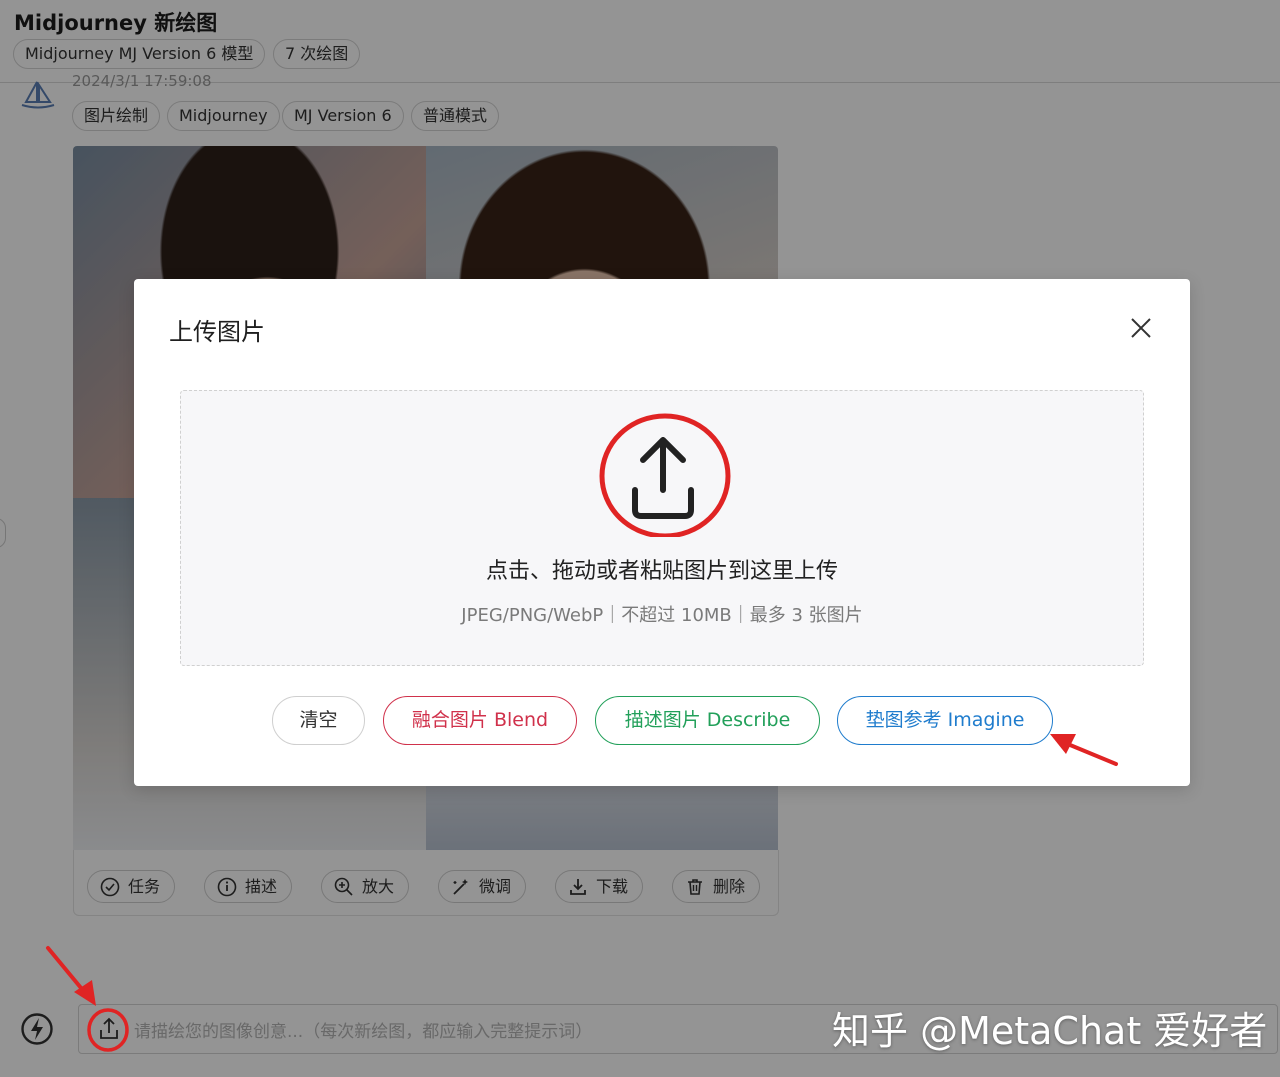 Image resolution: width=1280 pixels, height=1077 pixels. I want to click on dropzone-instruction: 点击、拖动或者粘贴图片到这里上传, so click(661, 571).